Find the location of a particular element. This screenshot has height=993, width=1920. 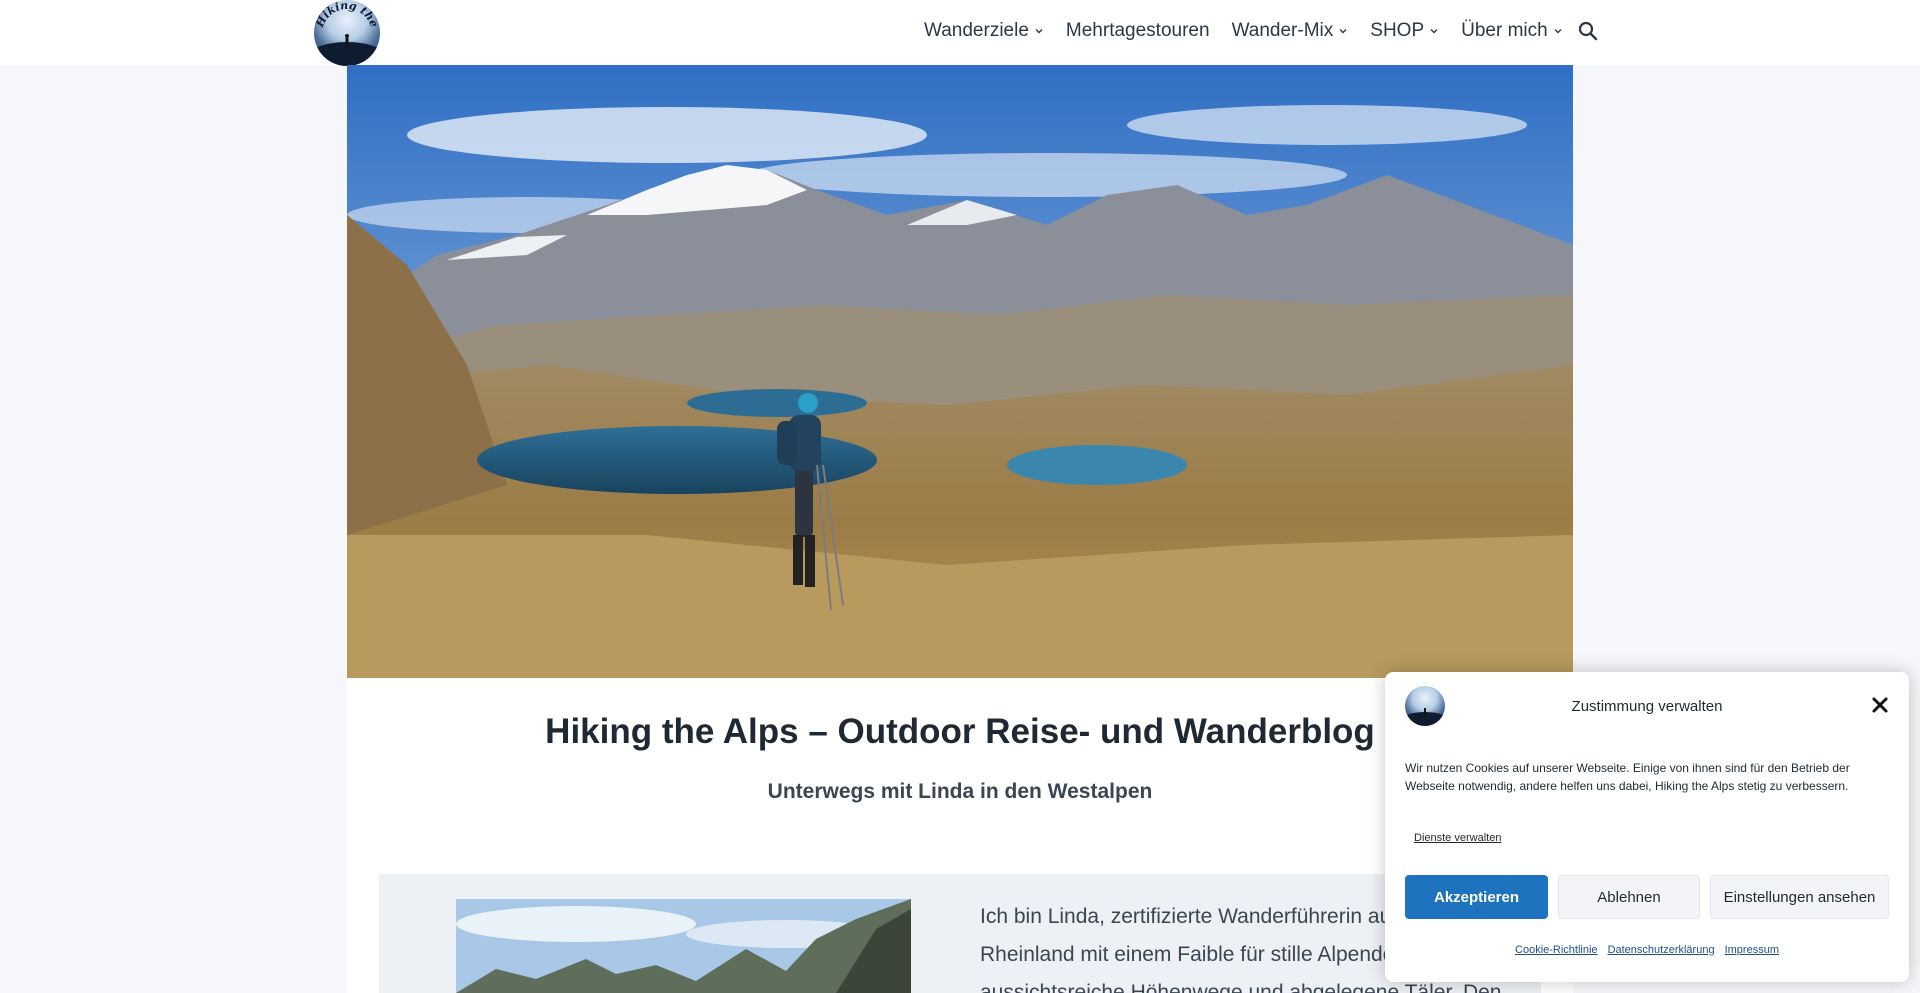

nav-label: SHOP is located at coordinates (1397, 30).